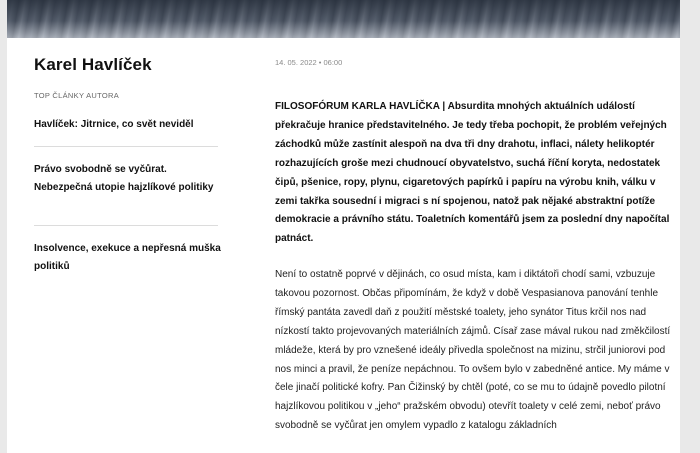 The width and height of the screenshot is (700, 453). I want to click on hero-image, so click(343, 19).